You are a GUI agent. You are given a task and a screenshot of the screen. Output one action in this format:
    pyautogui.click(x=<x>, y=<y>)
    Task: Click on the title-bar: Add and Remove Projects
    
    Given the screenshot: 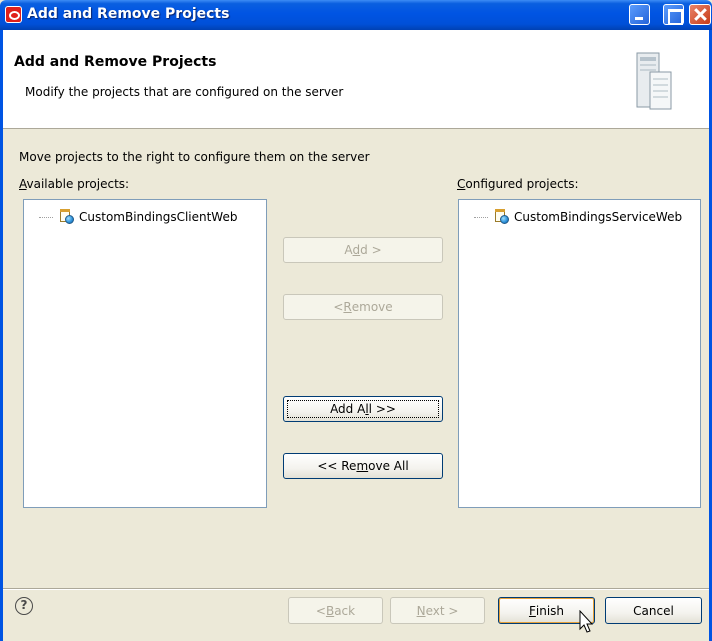 What is the action you would take?
    pyautogui.click(x=356, y=15)
    